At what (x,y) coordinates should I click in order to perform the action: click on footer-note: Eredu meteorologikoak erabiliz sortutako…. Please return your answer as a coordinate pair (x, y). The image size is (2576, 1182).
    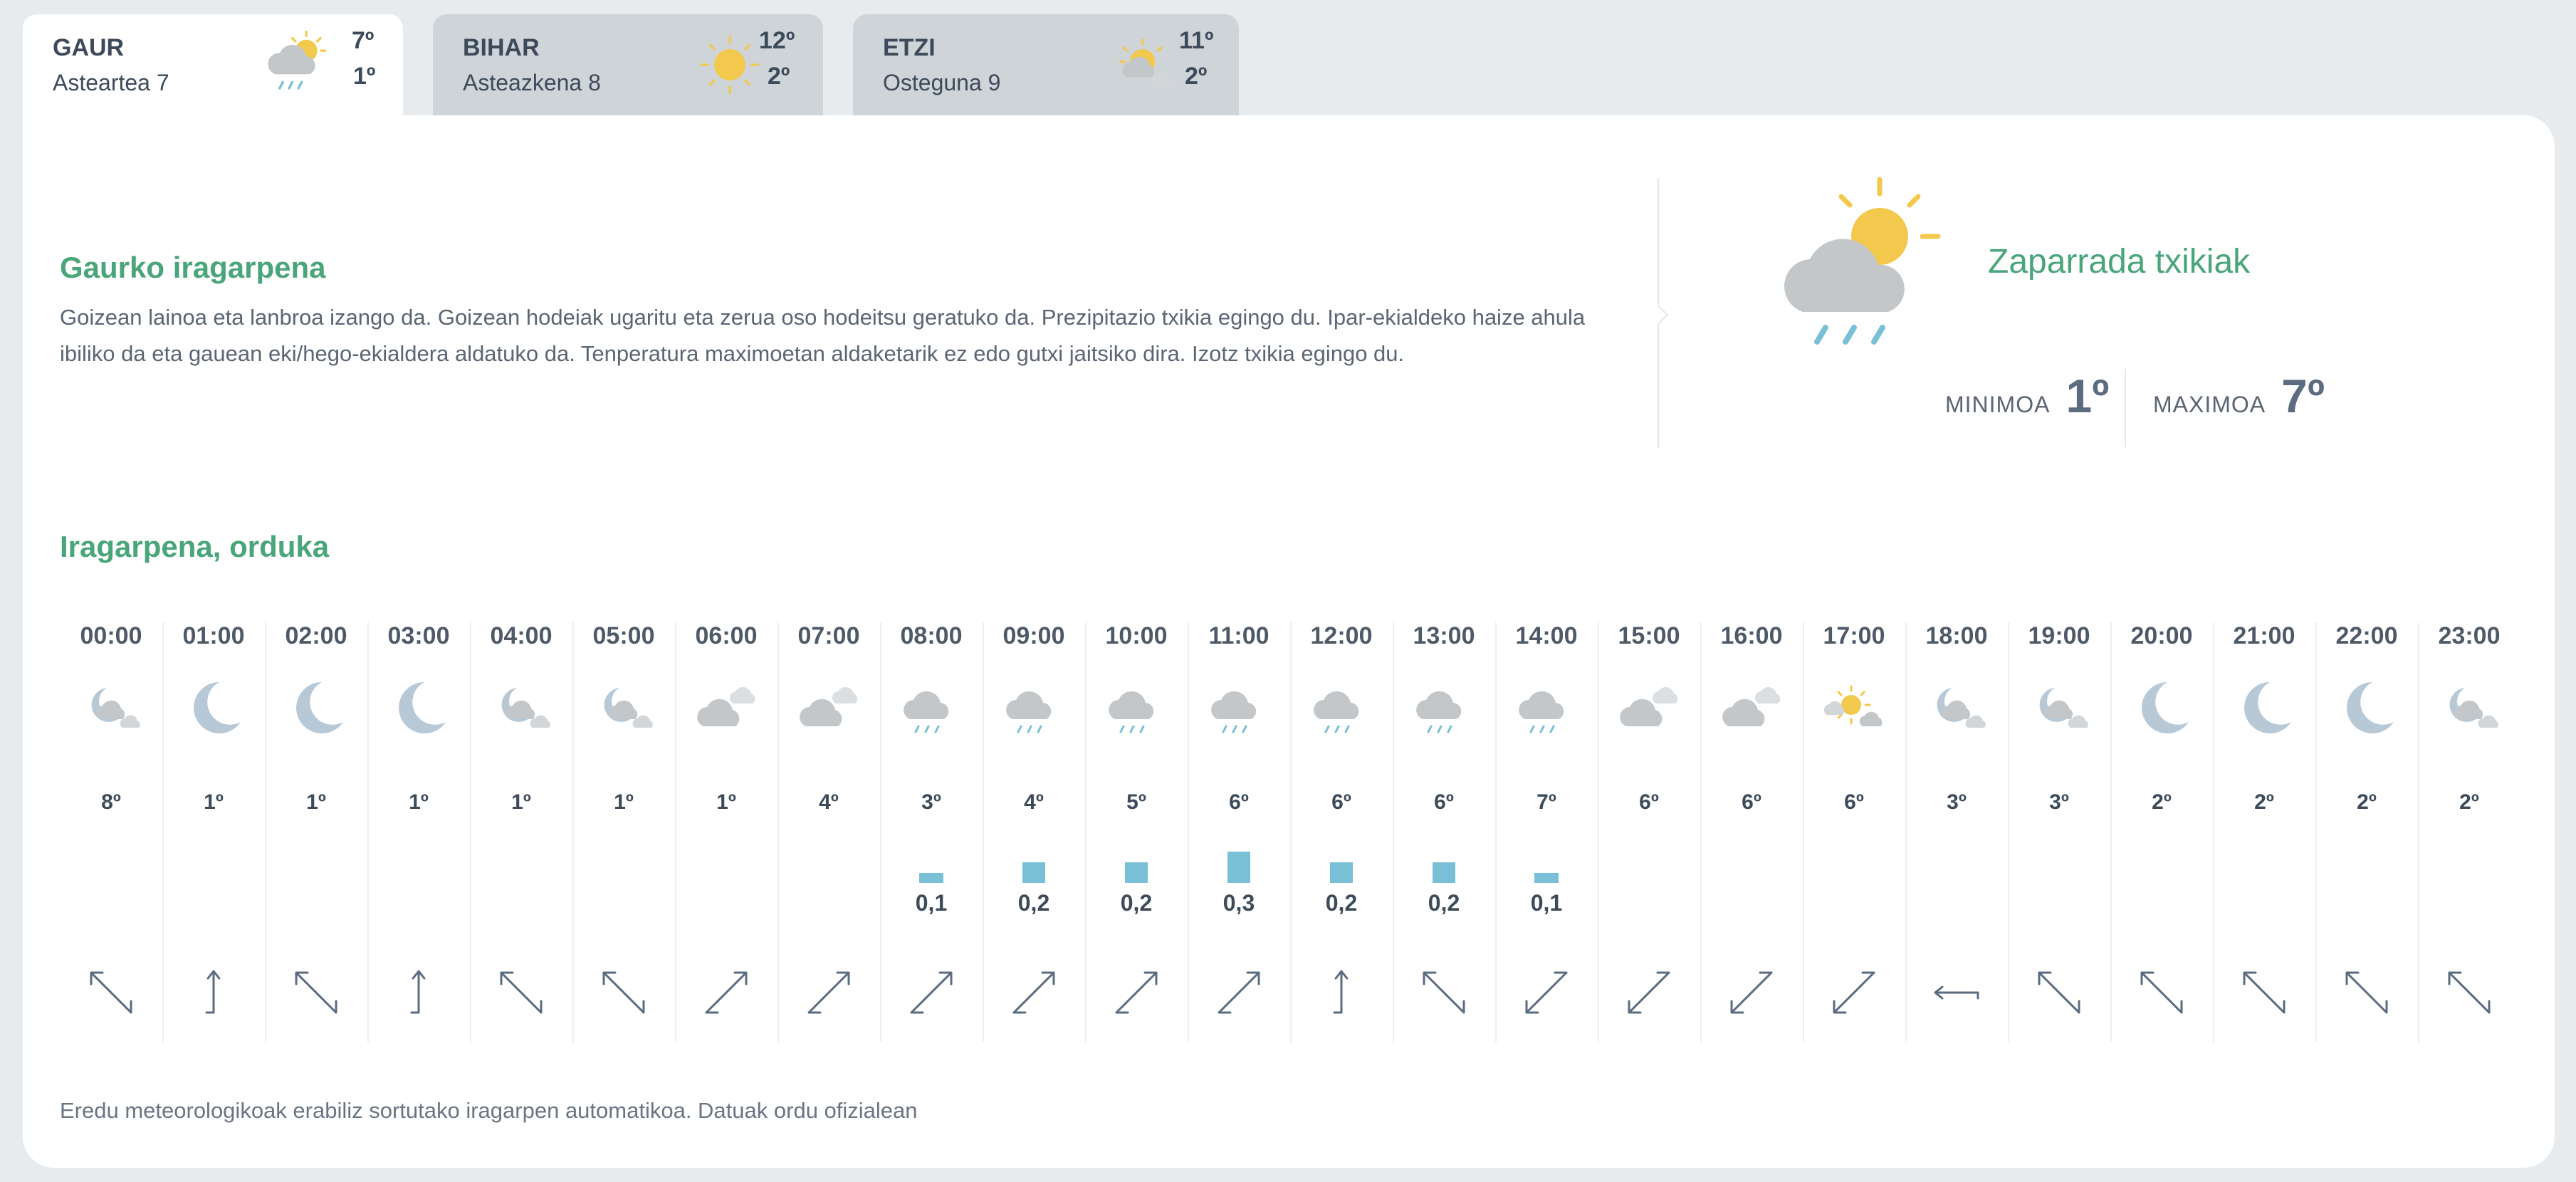
    Looking at the image, I should click on (489, 1110).